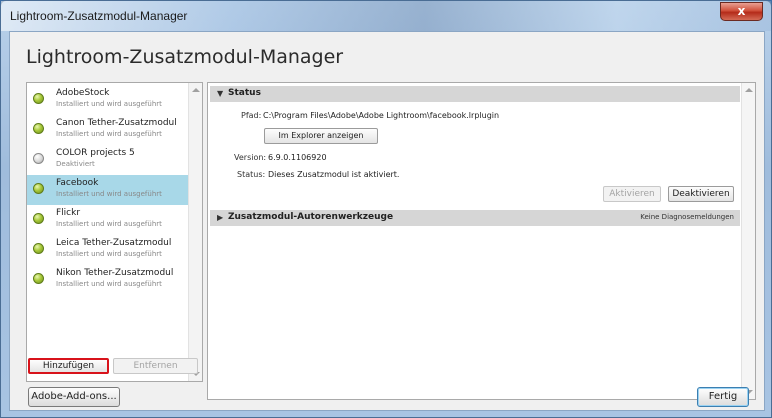 This screenshot has height=418, width=772. Describe the element at coordinates (108, 160) in the screenshot. I see `list-item: COLOR projects 5 Deaktiviert` at that location.